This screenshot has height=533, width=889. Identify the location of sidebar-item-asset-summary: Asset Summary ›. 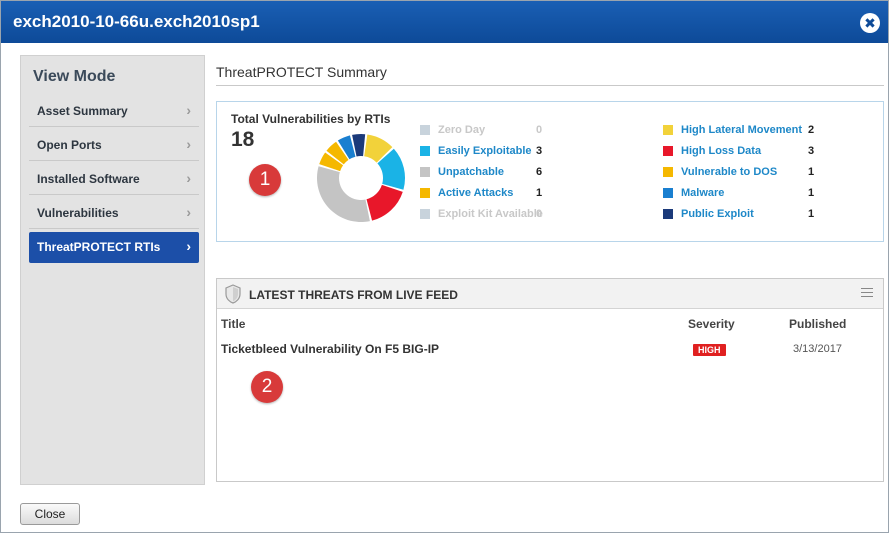
(114, 111).